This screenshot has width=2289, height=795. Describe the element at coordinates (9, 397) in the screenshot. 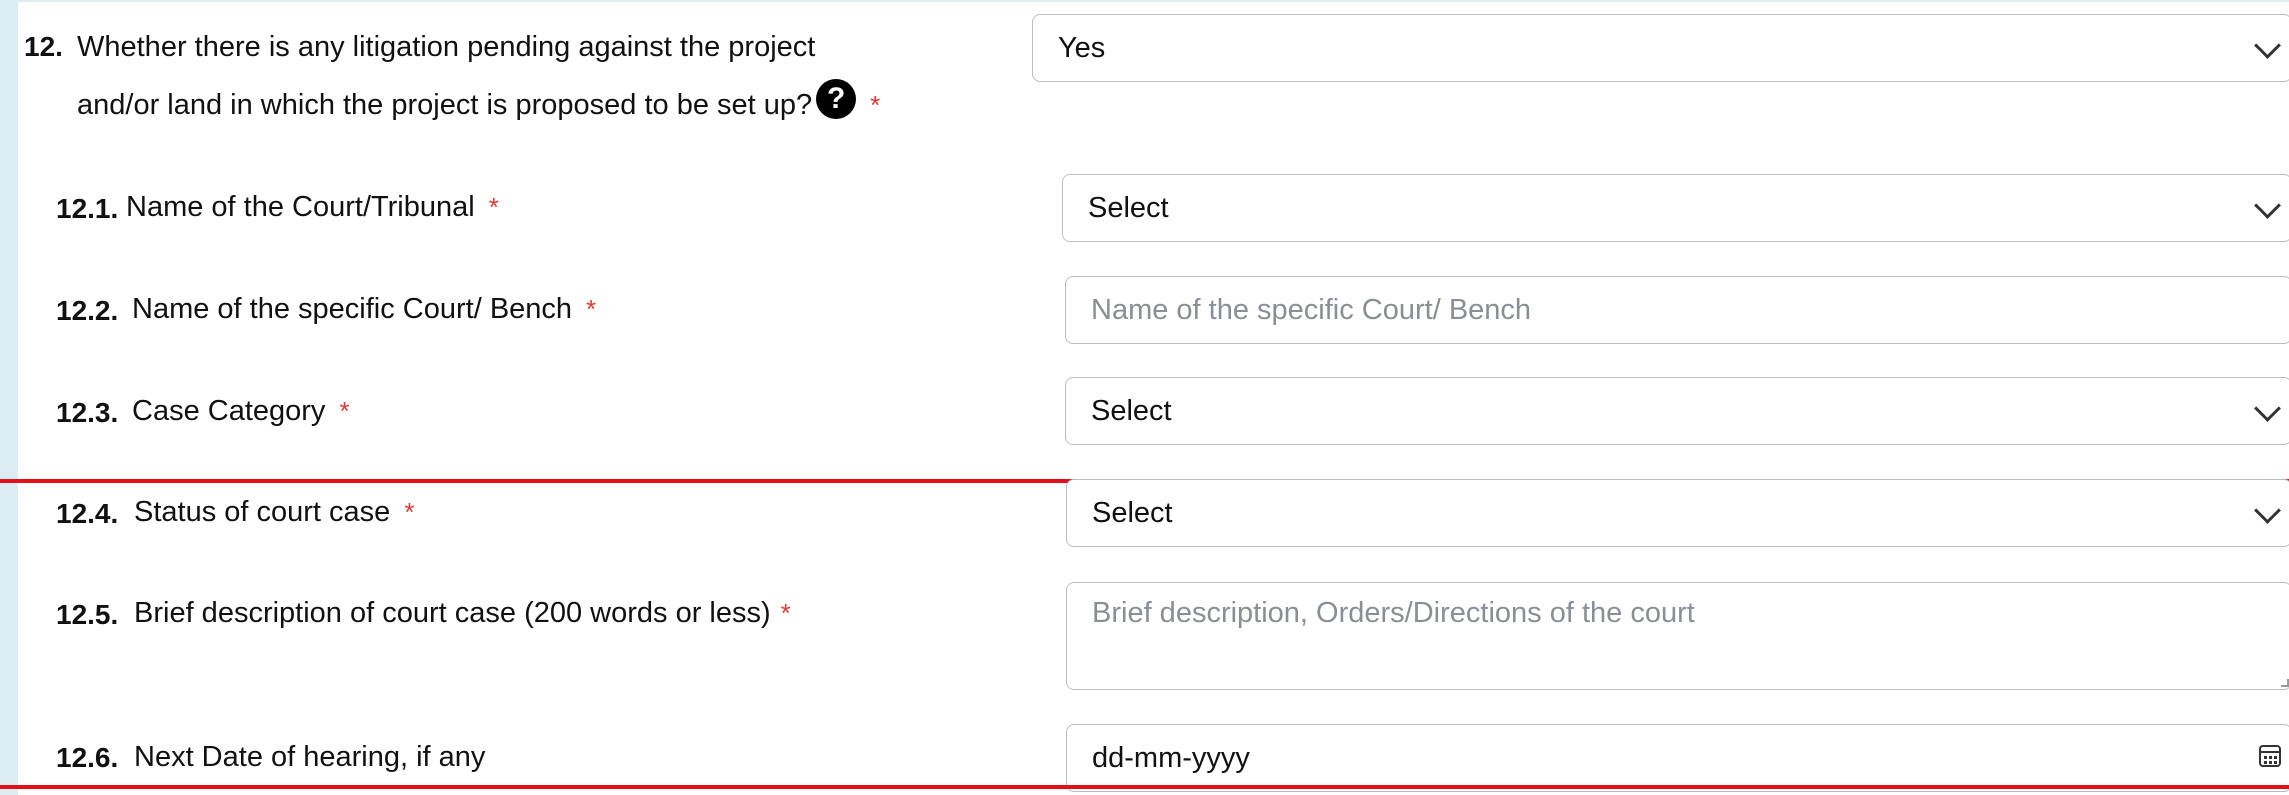

I see `left-side-strip` at that location.